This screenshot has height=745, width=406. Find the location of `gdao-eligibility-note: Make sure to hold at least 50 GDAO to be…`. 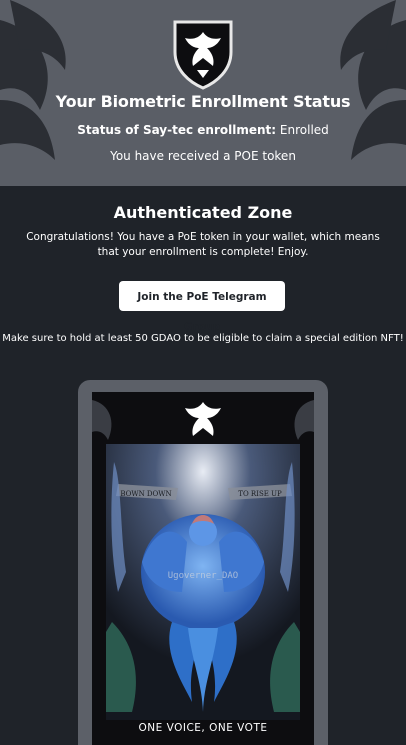

gdao-eligibility-note: Make sure to hold at least 50 GDAO to be… is located at coordinates (203, 338).